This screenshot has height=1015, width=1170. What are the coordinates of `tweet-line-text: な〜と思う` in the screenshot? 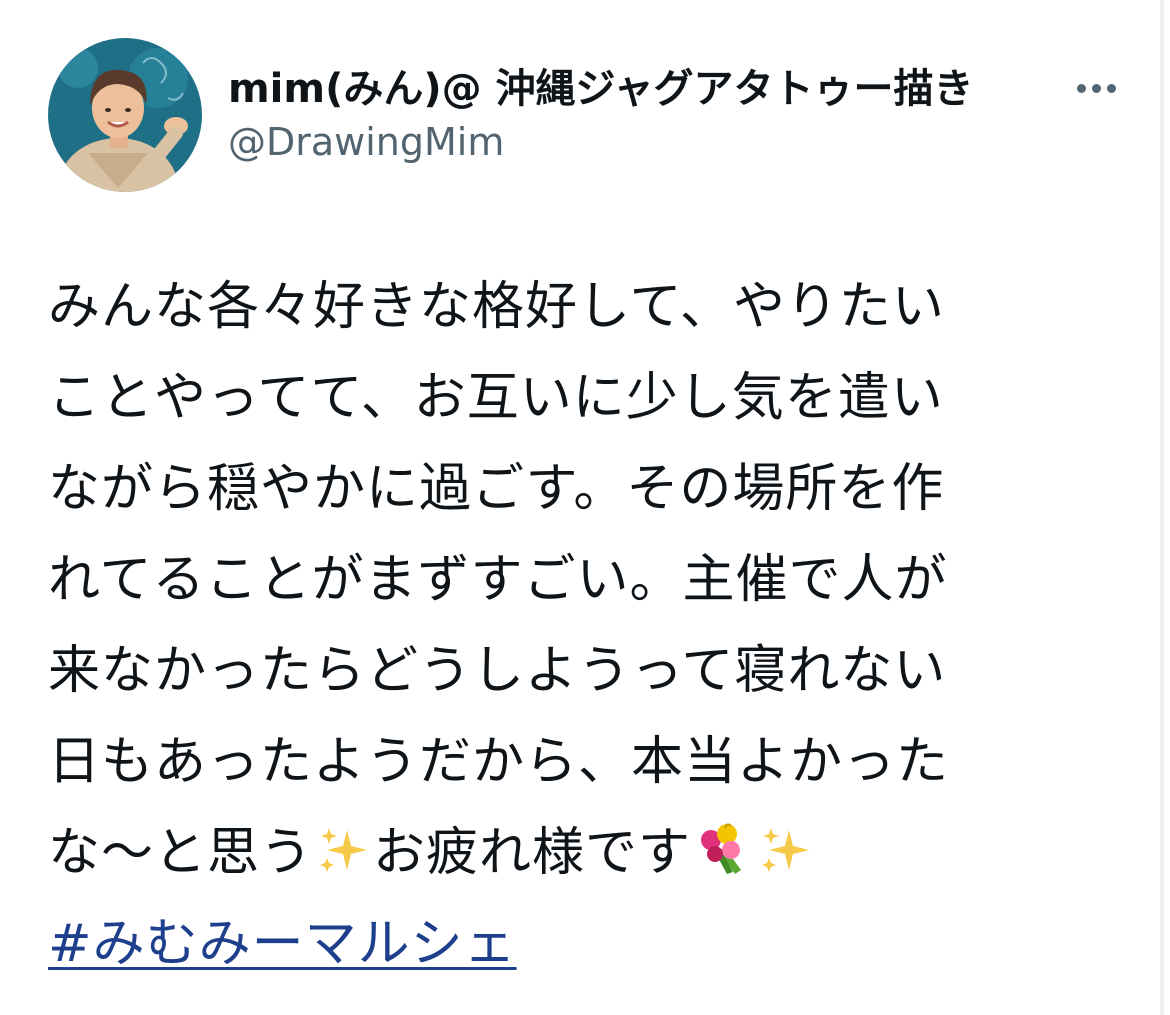 It's located at (181, 853).